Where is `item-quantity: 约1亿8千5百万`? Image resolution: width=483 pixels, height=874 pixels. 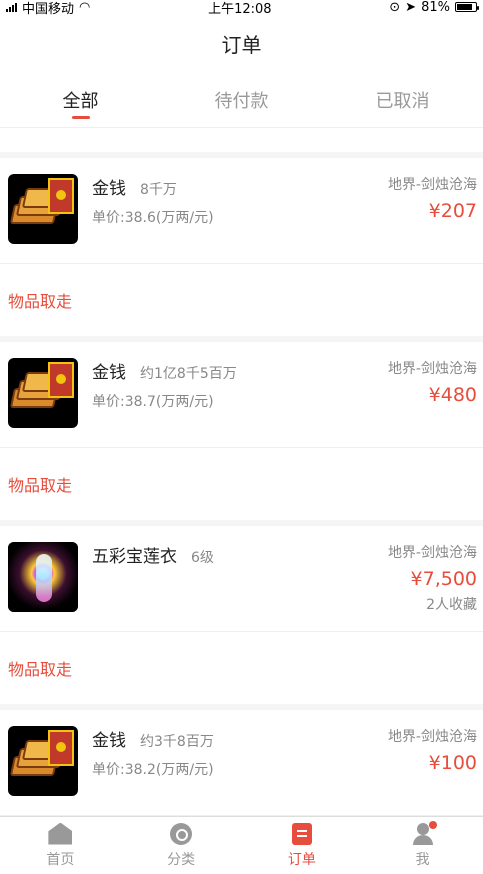 item-quantity: 约1亿8千5百万 is located at coordinates (188, 374).